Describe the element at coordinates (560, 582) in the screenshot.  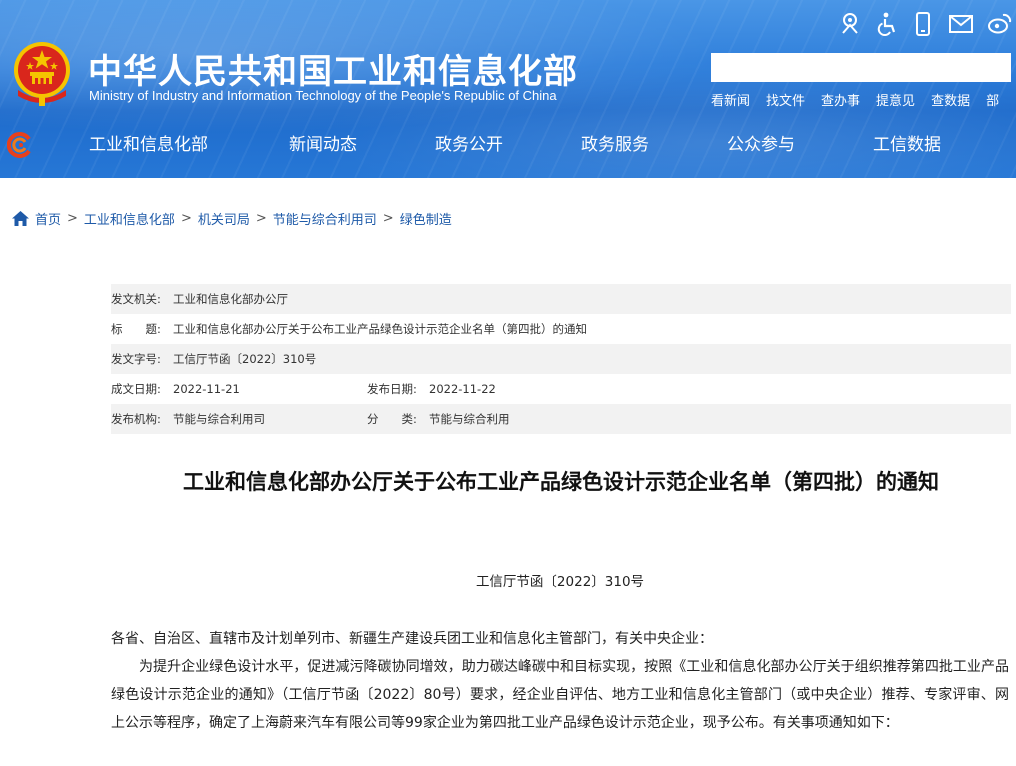
I see `article-doc-number: 工信厅节函〔2022〕310号` at that location.